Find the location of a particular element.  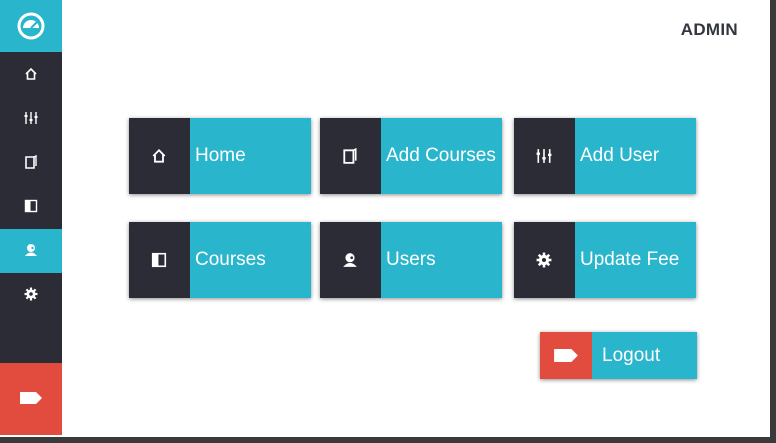

sidebar-item-home is located at coordinates (31, 75).